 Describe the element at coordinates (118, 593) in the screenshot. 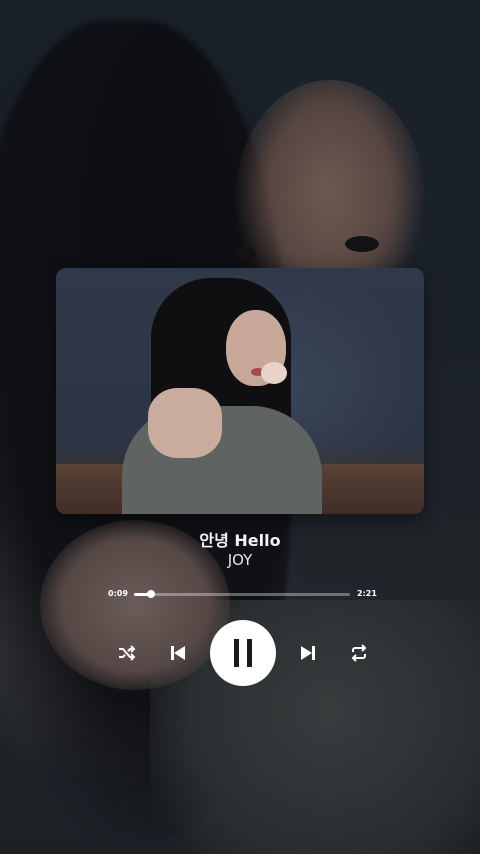

I see `current-time: 0:09` at that location.